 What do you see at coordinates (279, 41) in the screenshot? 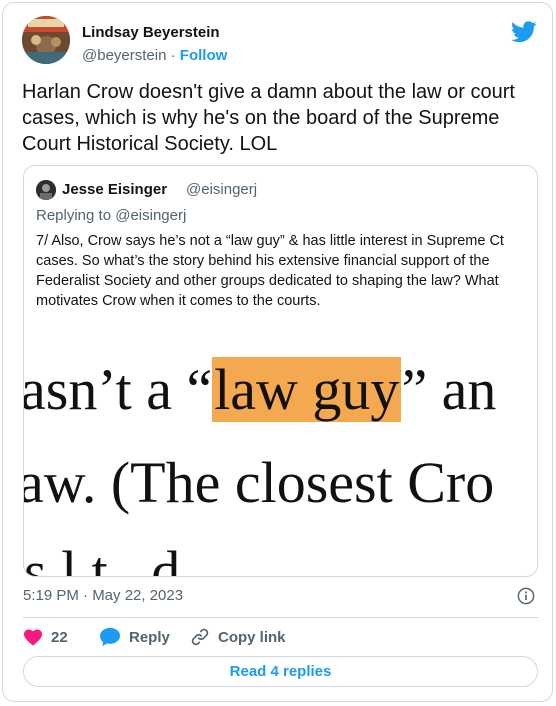
I see `tweet-header: Lindsay Beyerstein @beyerstein · Follow` at bounding box center [279, 41].